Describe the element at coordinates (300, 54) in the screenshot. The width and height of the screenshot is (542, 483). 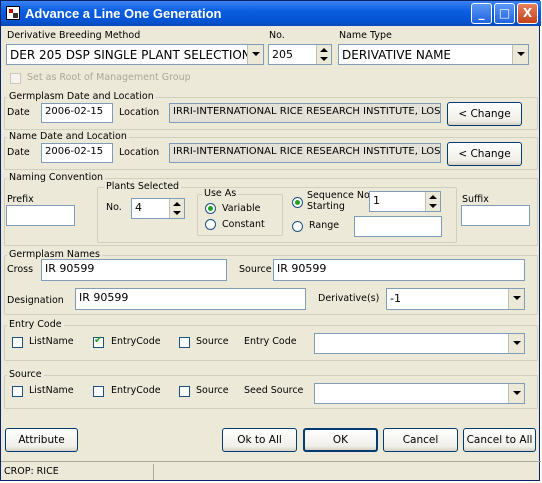
I see `method-no-stepper: 205` at that location.